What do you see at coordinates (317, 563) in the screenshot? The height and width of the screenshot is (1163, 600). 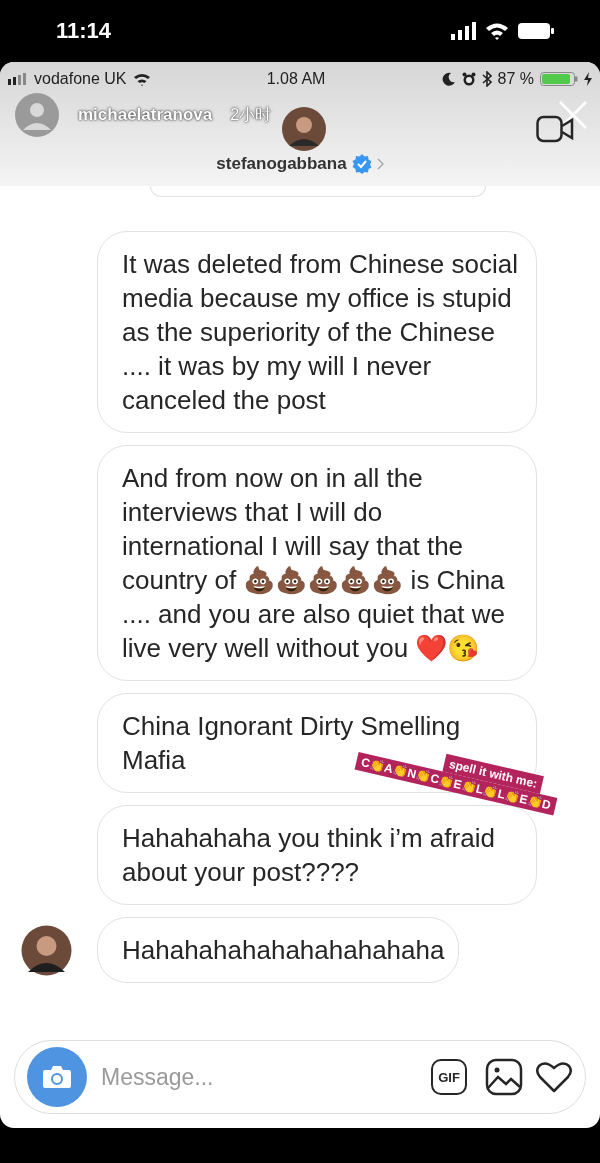 I see `message-bubble: And from now on in all the interviews that I will do international I will say that the country of 💩💩💩💩💩 is China .... and you are also quiet that we live very well without you ❤😘` at bounding box center [317, 563].